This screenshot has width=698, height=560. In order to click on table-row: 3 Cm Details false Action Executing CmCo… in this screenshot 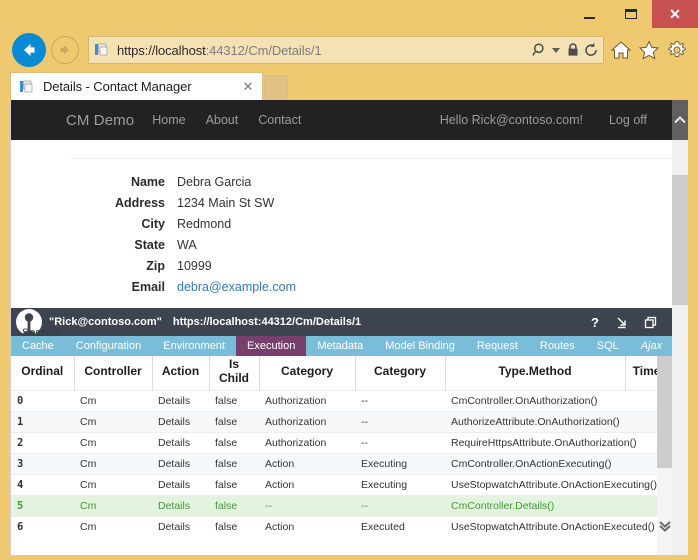, I will do `click(342, 464)`.